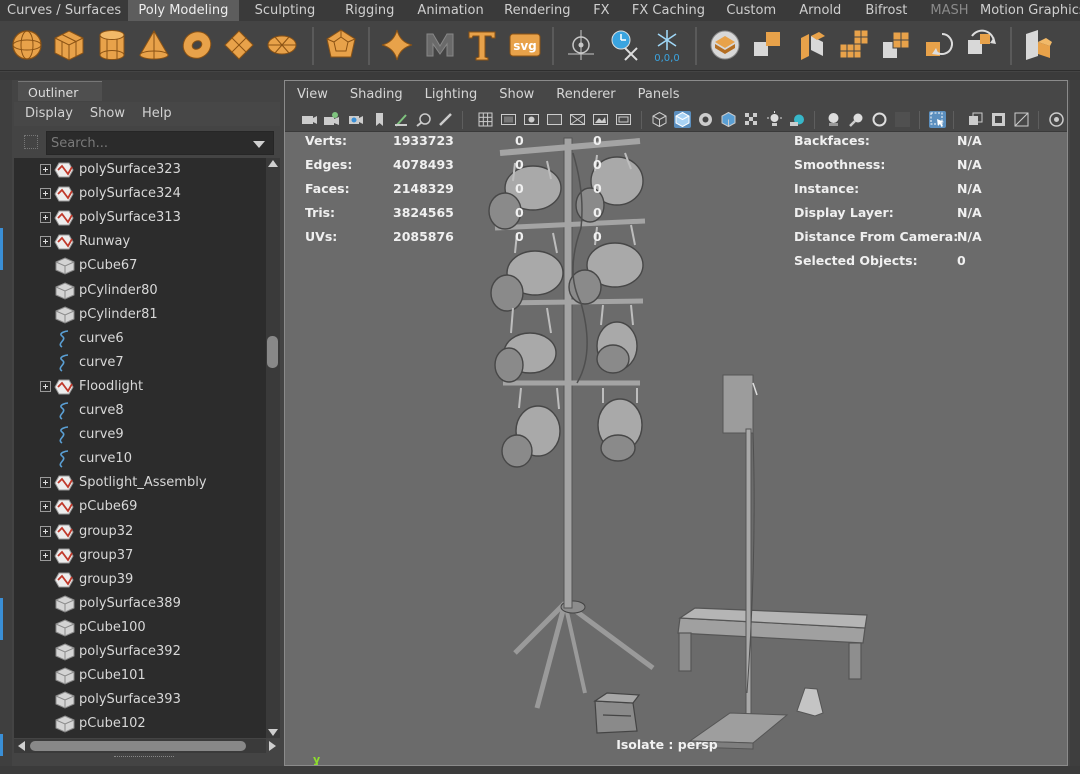 Image resolution: width=1080 pixels, height=774 pixels. I want to click on viewport-menu-lighting: Lighting, so click(445, 94).